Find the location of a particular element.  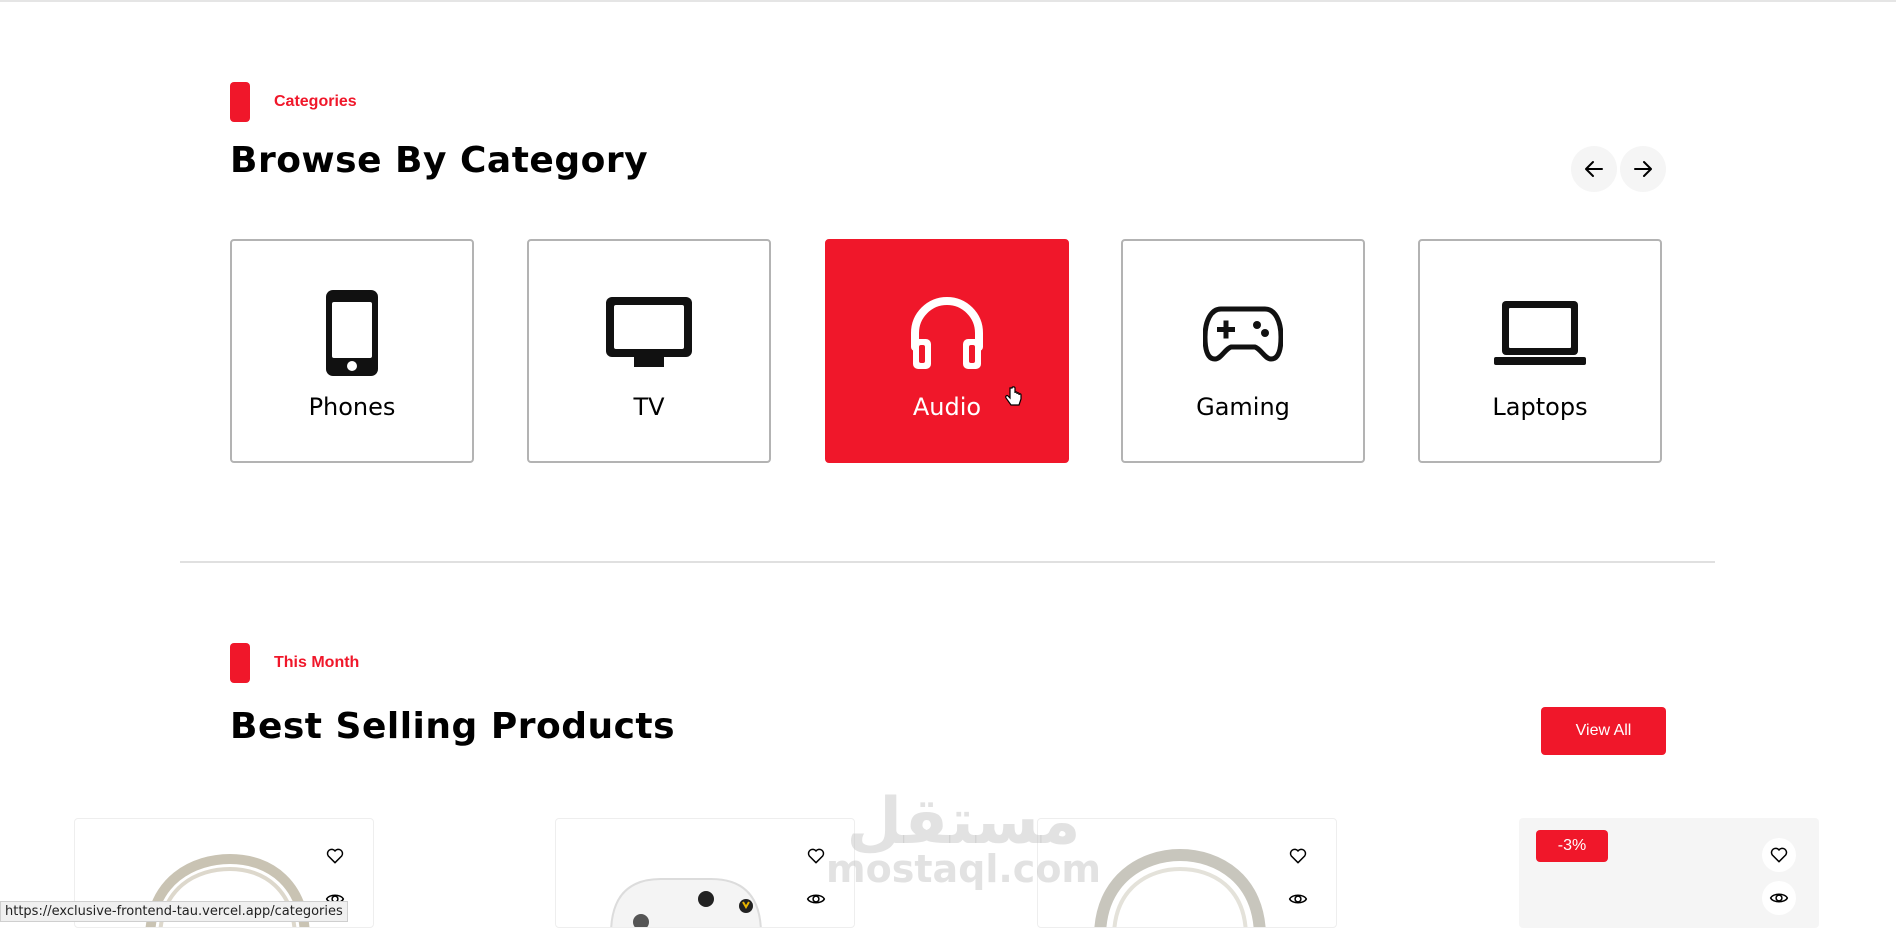

product-card: -3% is located at coordinates (1669, 873).